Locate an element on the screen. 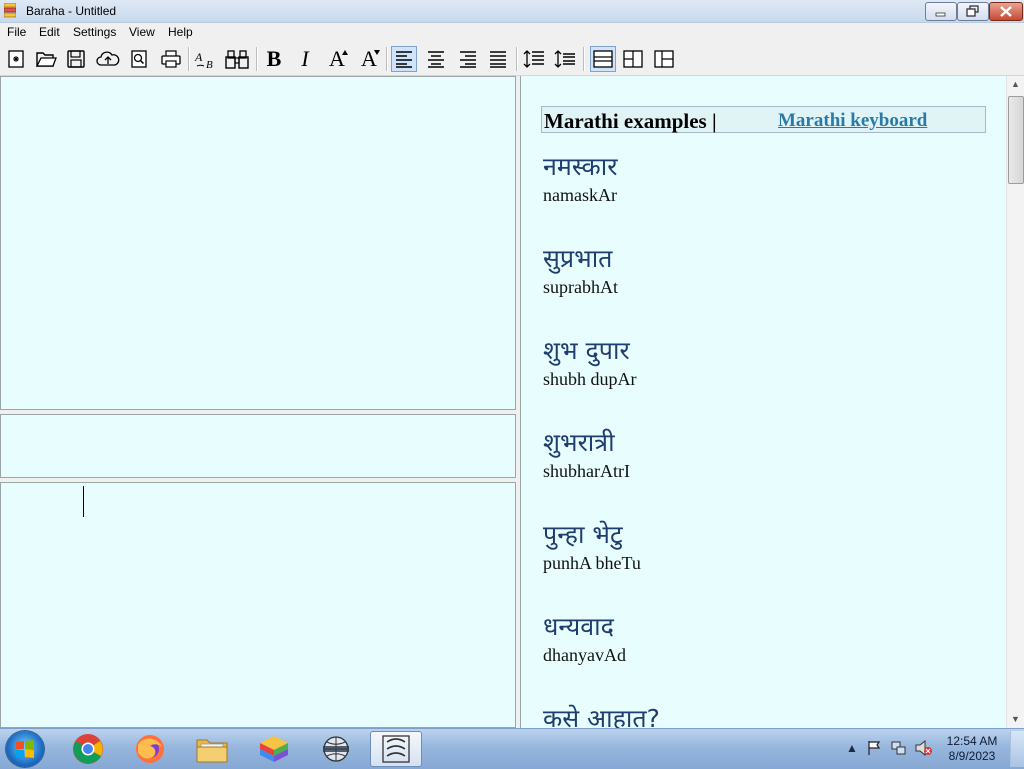 This screenshot has width=1024, height=769. close-icon is located at coordinates (1006, 11).